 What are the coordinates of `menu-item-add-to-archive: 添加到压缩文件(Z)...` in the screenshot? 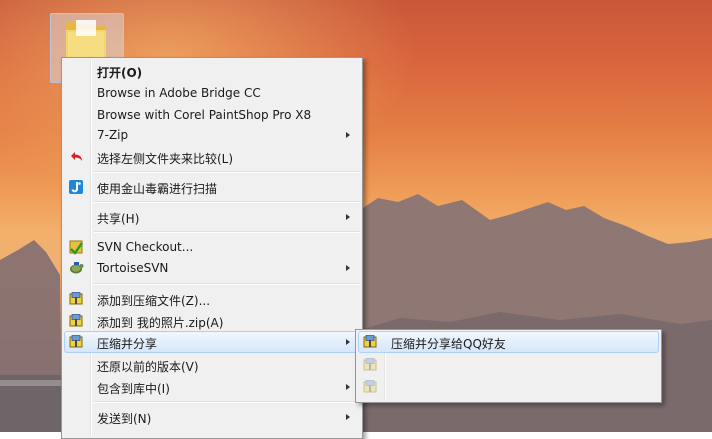 It's located at (212, 299).